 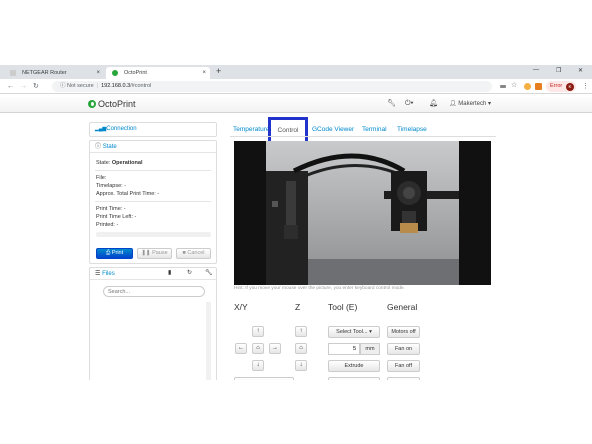 I want to click on back-icon: ←, so click(x=10, y=86).